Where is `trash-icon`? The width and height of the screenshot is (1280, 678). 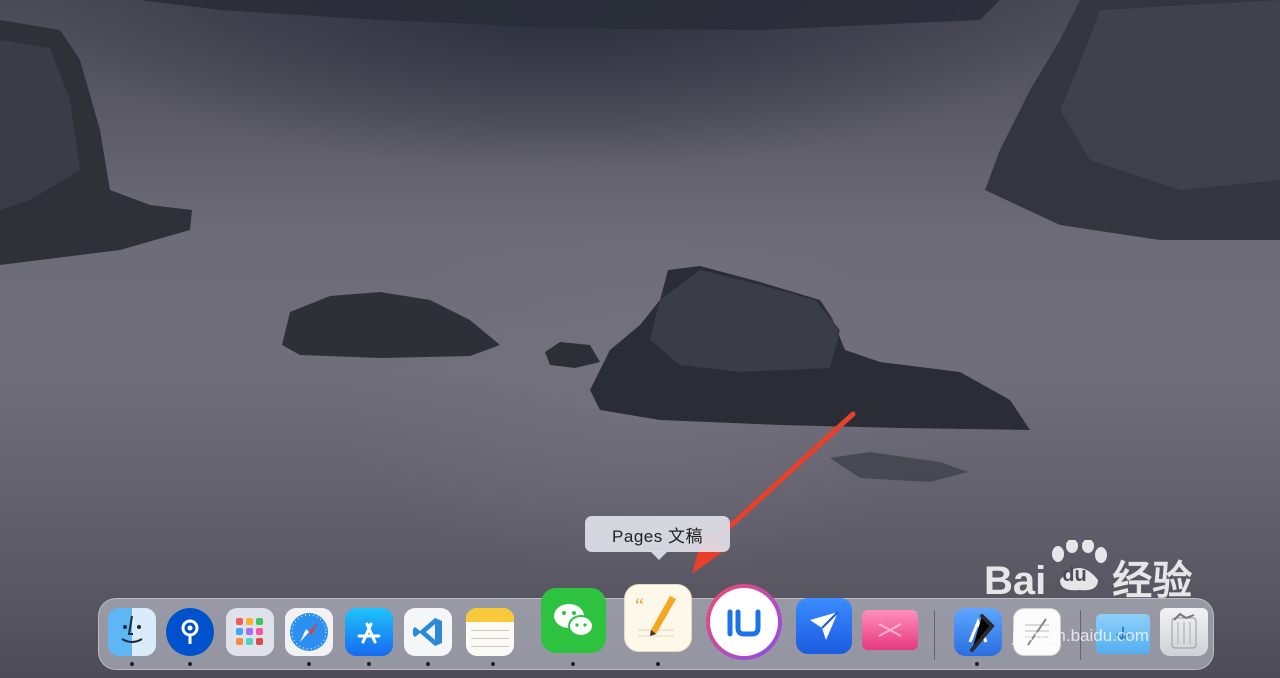
trash-icon is located at coordinates (1184, 632).